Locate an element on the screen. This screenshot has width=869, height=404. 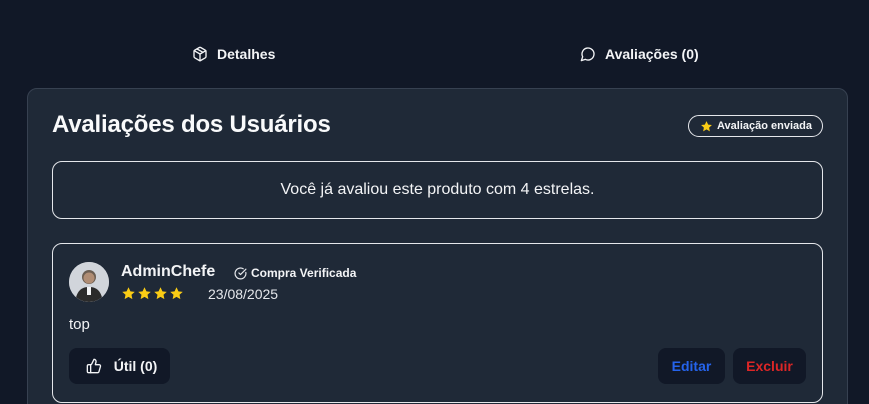
message-circle-icon is located at coordinates (587, 54).